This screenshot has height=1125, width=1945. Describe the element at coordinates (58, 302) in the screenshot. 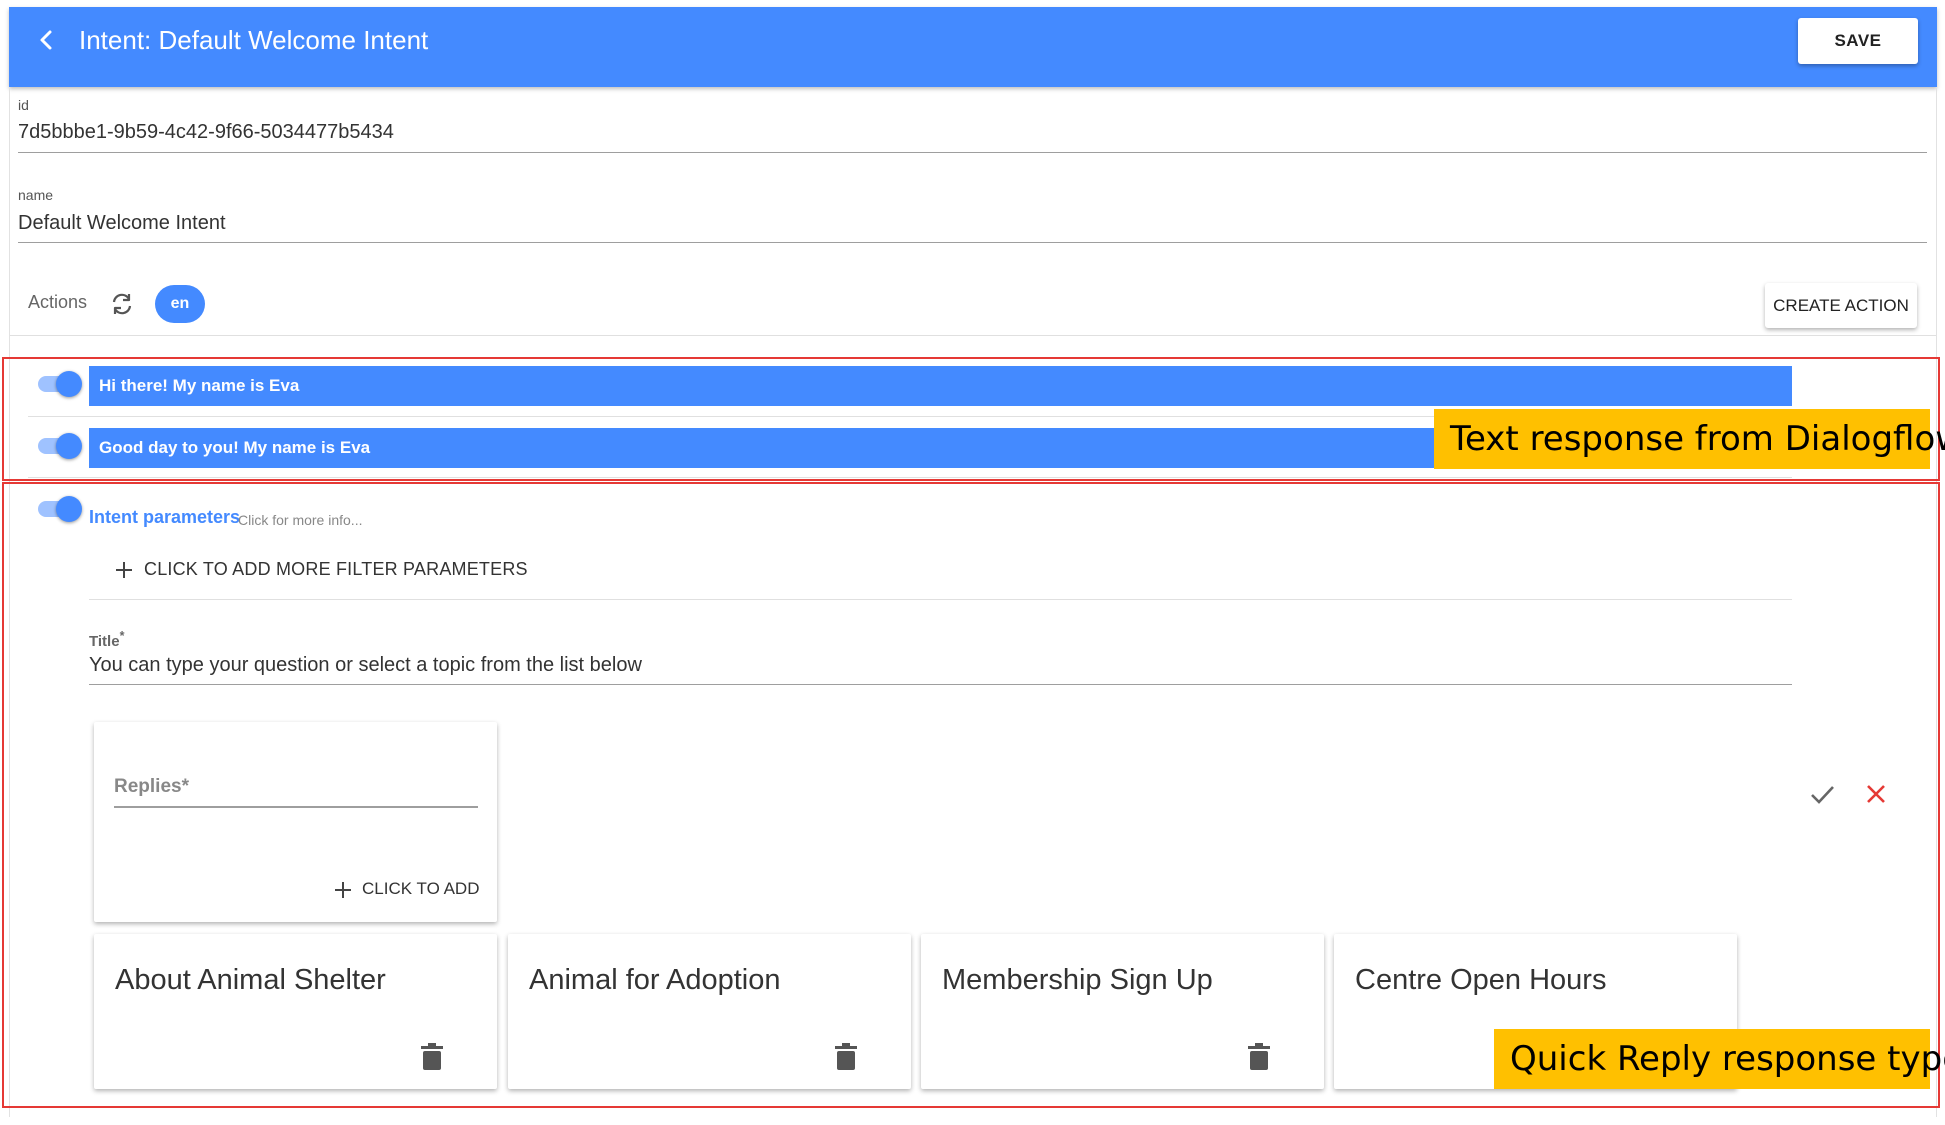

I see `actions-label: Actions` at that location.